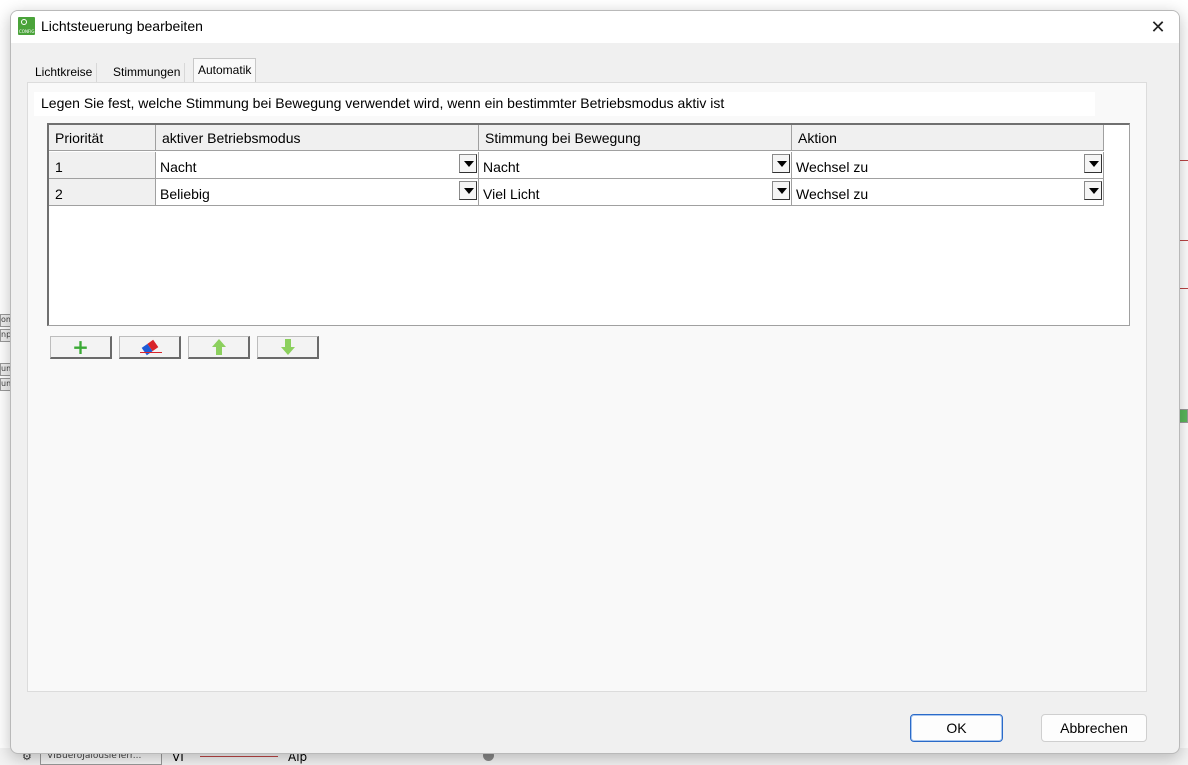 The width and height of the screenshot is (1188, 765). Describe the element at coordinates (151, 352) in the screenshot. I see `eraser-underline` at that location.